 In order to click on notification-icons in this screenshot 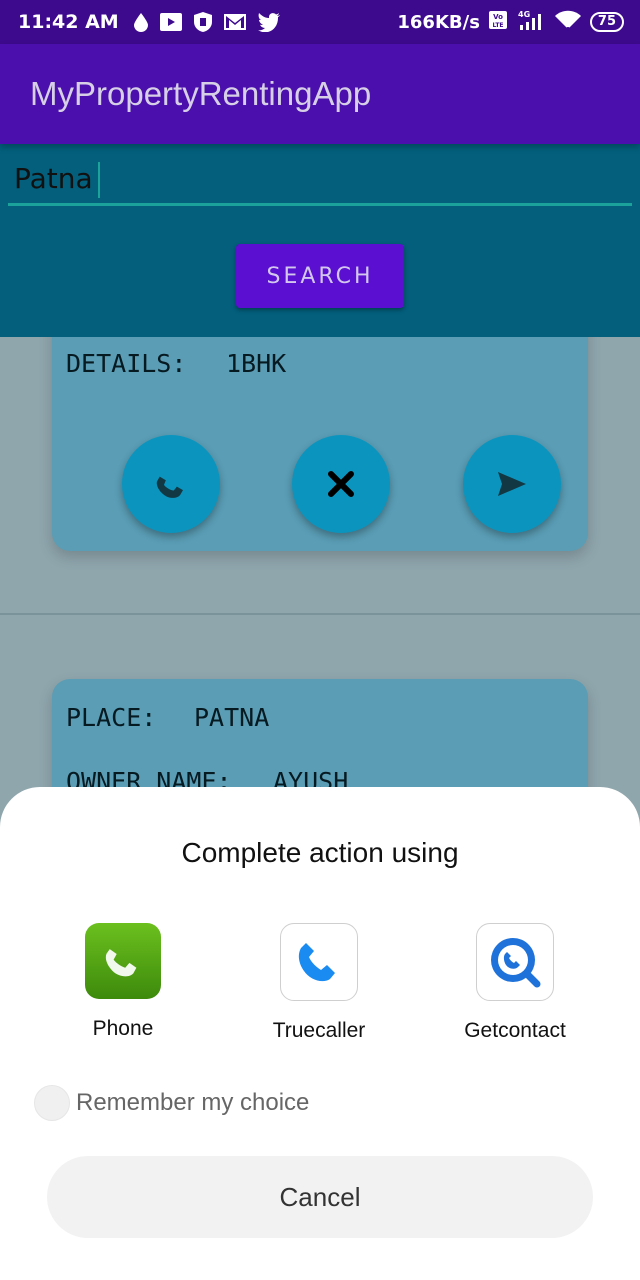, I will do `click(207, 22)`.